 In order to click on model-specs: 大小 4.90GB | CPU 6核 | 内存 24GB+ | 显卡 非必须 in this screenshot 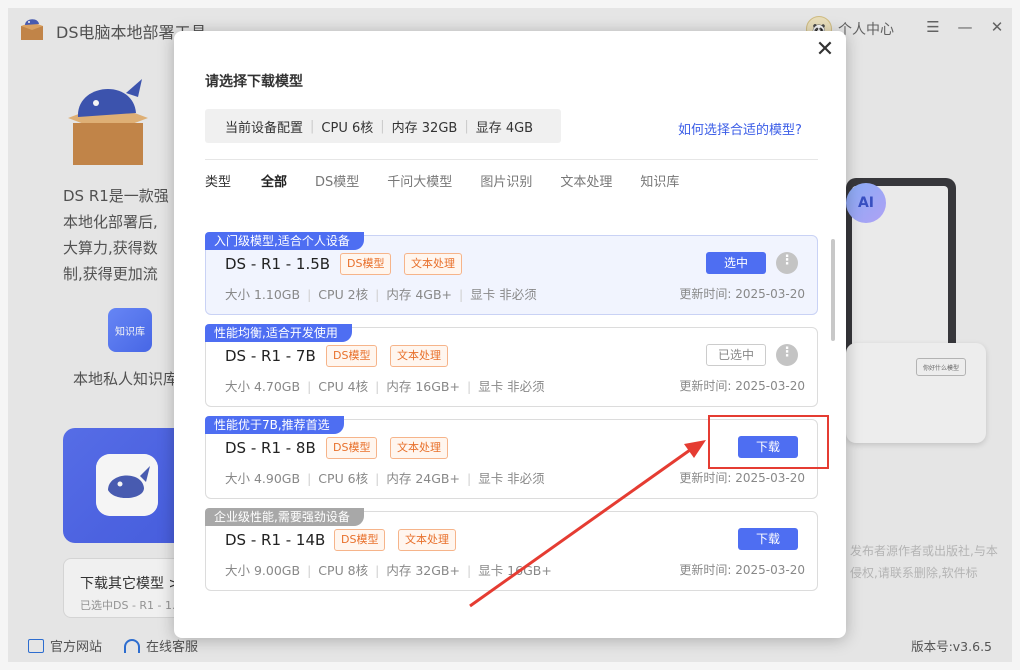, I will do `click(385, 478)`.